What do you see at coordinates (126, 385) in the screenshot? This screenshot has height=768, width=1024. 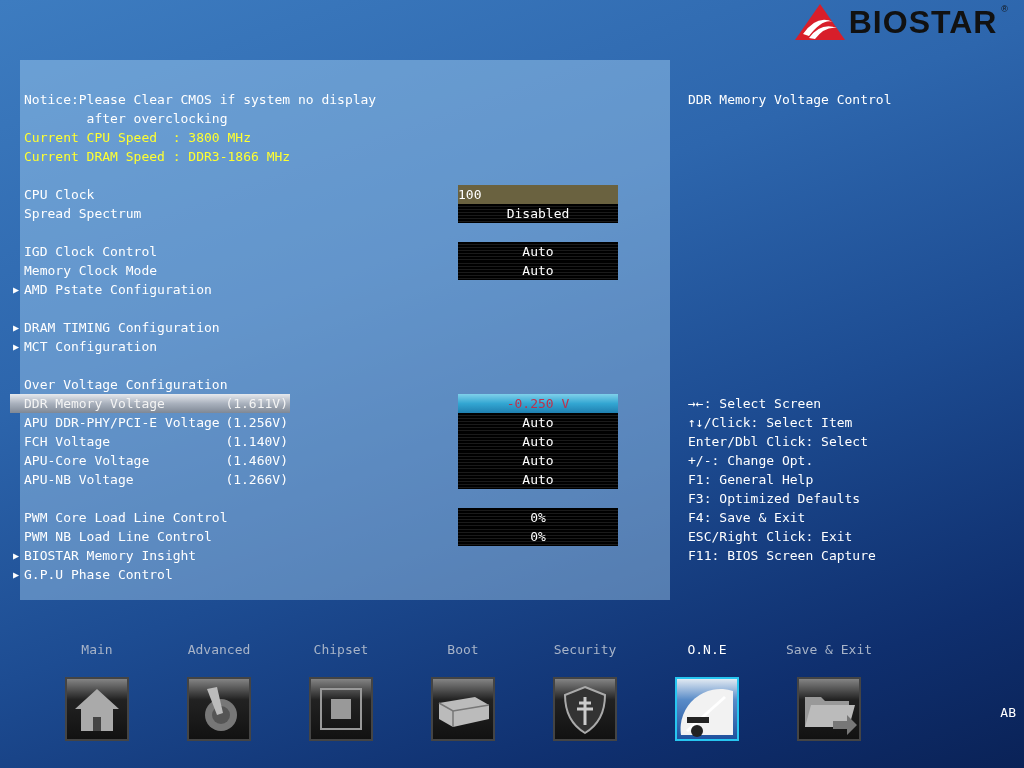 I see `section-heading: Over Voltage Configuration` at bounding box center [126, 385].